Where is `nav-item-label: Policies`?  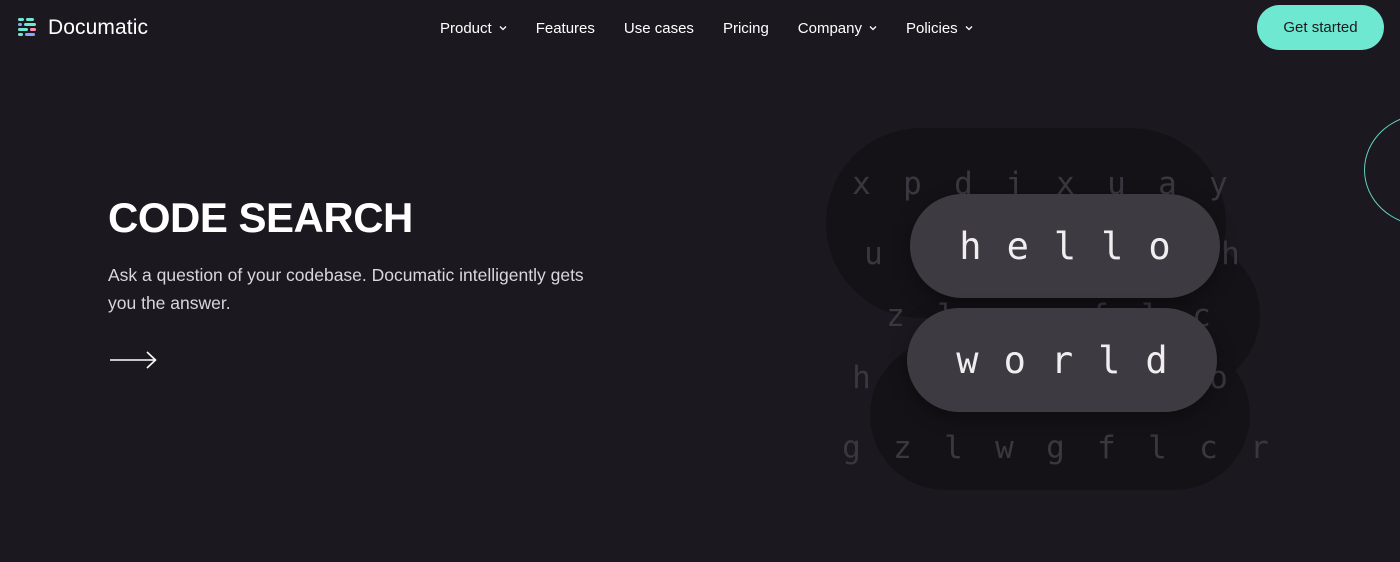
nav-item-label: Policies is located at coordinates (932, 28).